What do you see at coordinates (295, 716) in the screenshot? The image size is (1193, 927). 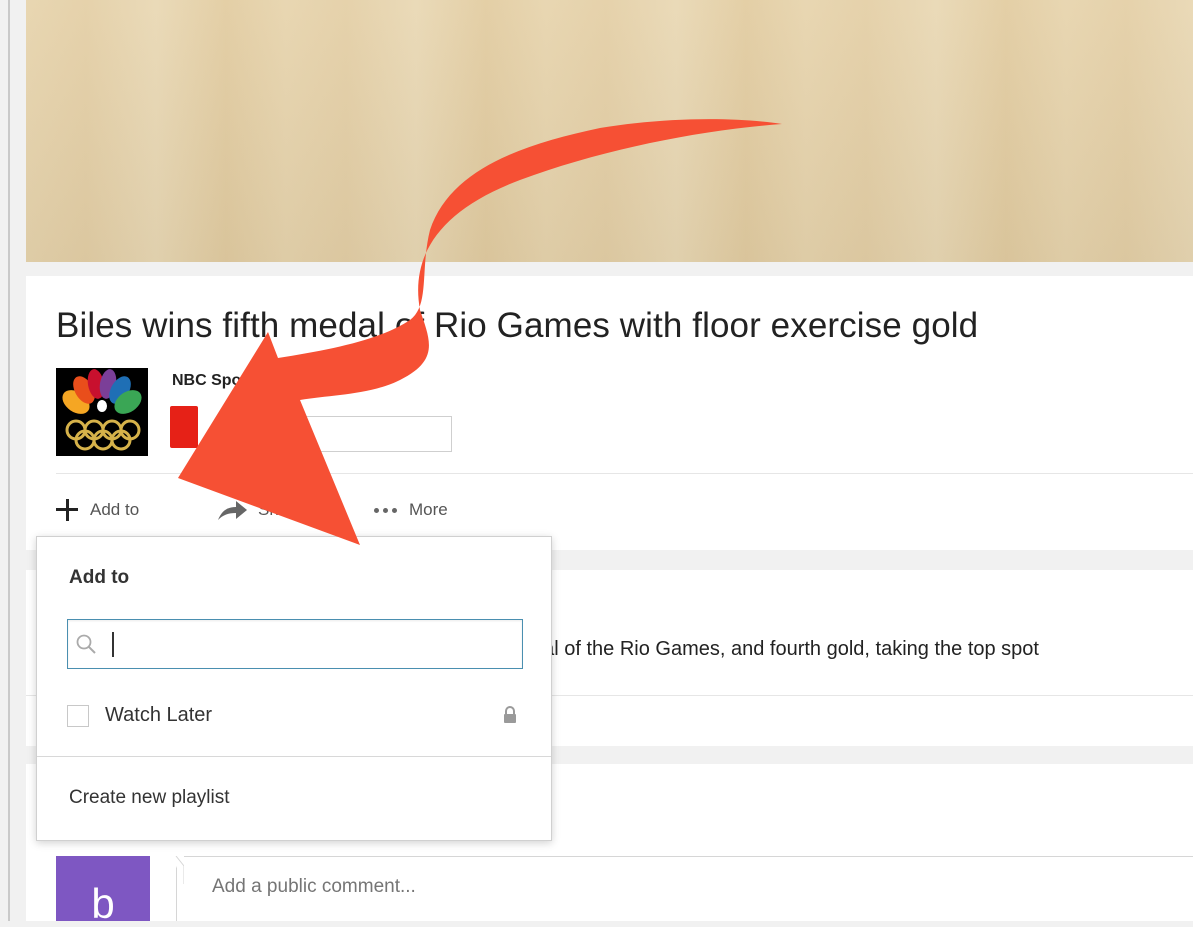 I see `playlist-item-watch-later: Watch Later` at bounding box center [295, 716].